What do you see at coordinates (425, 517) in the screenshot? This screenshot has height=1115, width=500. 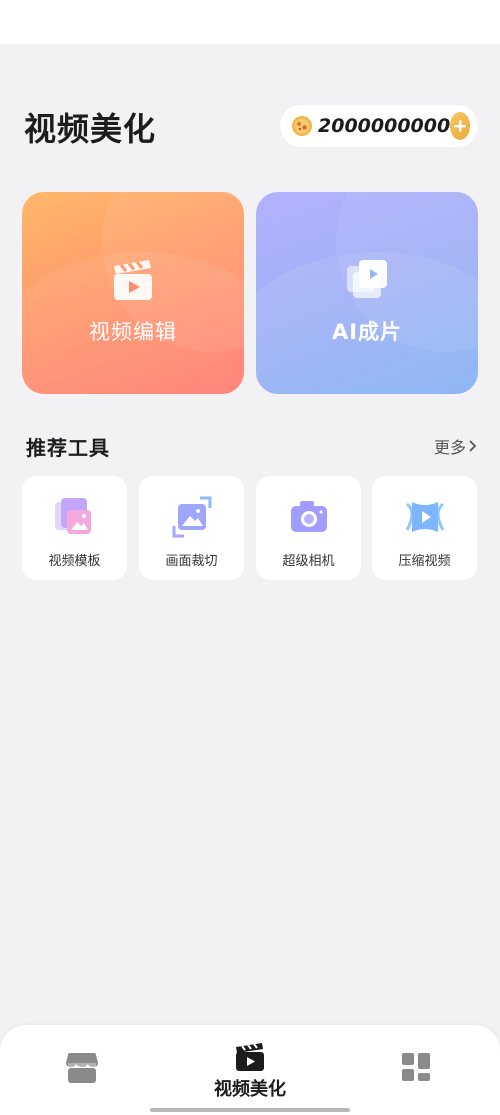 I see `compress-video-icon` at bounding box center [425, 517].